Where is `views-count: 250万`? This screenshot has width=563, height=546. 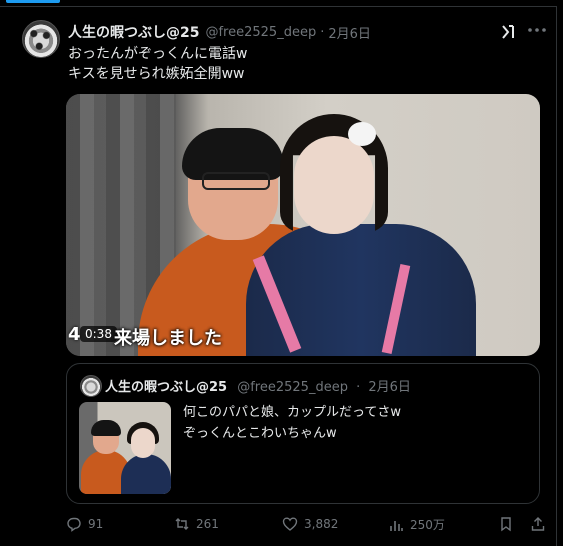
views-count: 250万 is located at coordinates (427, 525).